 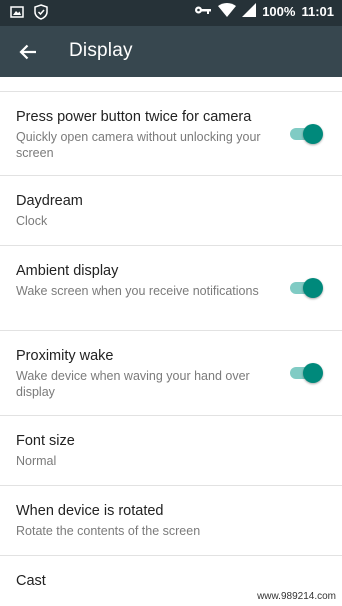 What do you see at coordinates (227, 11) in the screenshot?
I see `wifi-icon` at bounding box center [227, 11].